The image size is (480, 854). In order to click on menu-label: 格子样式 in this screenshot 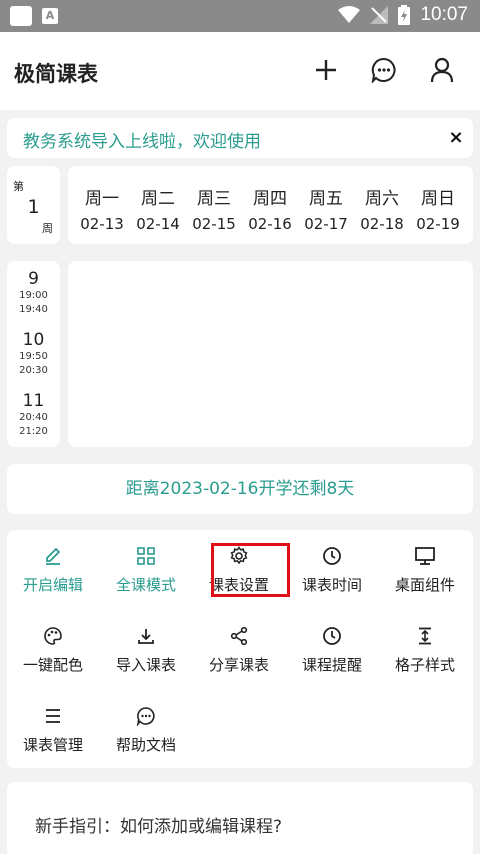, I will do `click(424, 665)`.